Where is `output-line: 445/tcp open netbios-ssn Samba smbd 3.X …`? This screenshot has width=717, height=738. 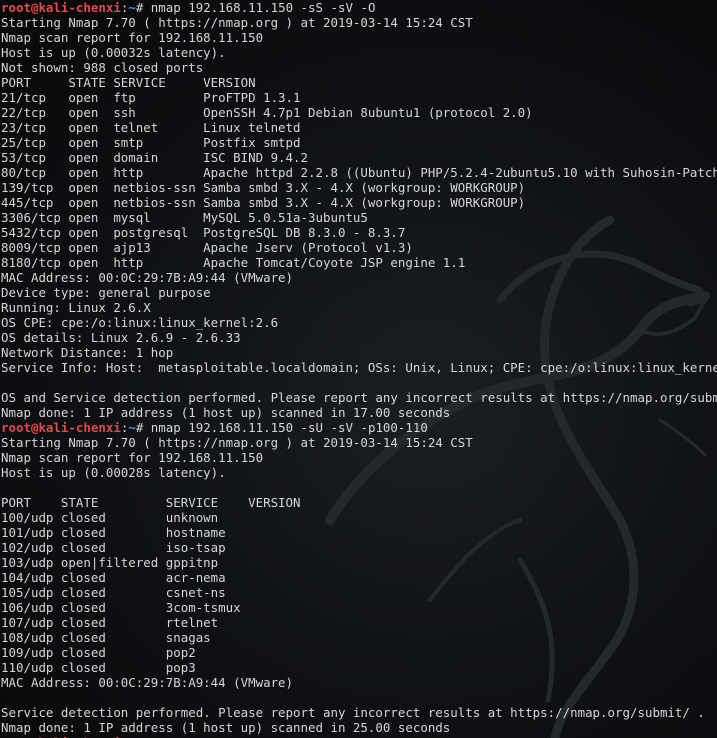
output-line: 445/tcp open netbios-ssn Samba smbd 3.X … is located at coordinates (263, 202).